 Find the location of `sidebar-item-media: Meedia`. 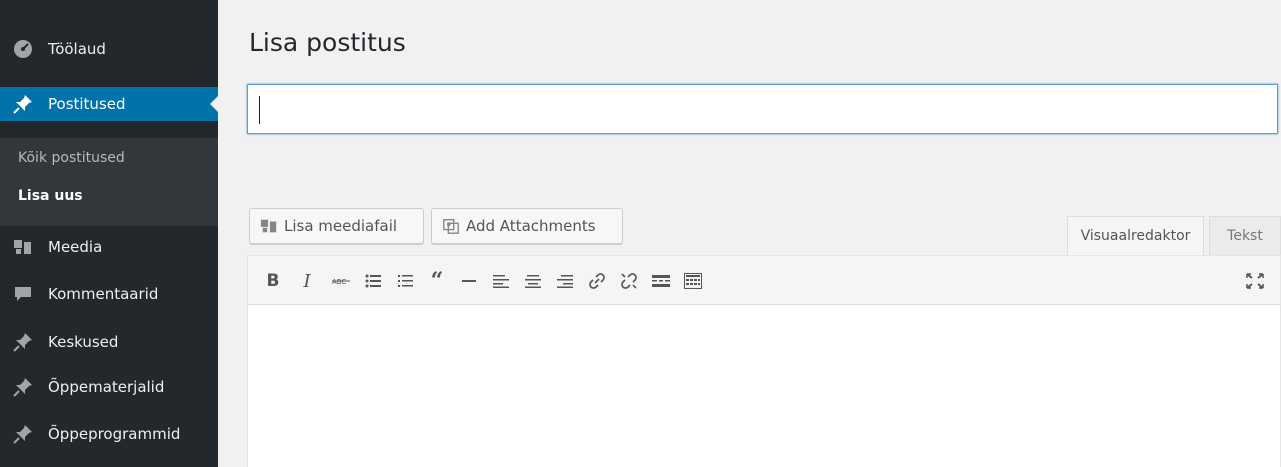

sidebar-item-media: Meedia is located at coordinates (109, 247).